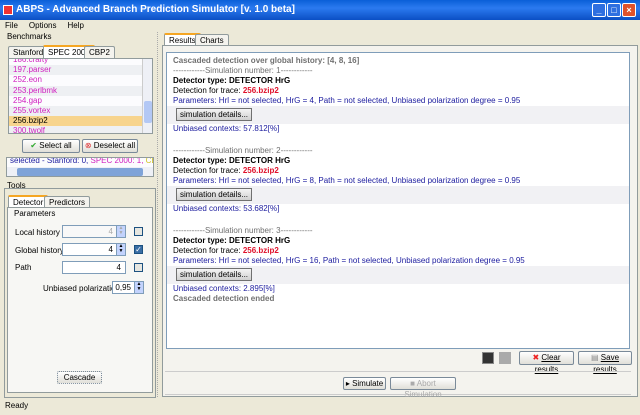 The height and width of the screenshot is (415, 640). I want to click on cancel-icon: ⊗, so click(89, 145).